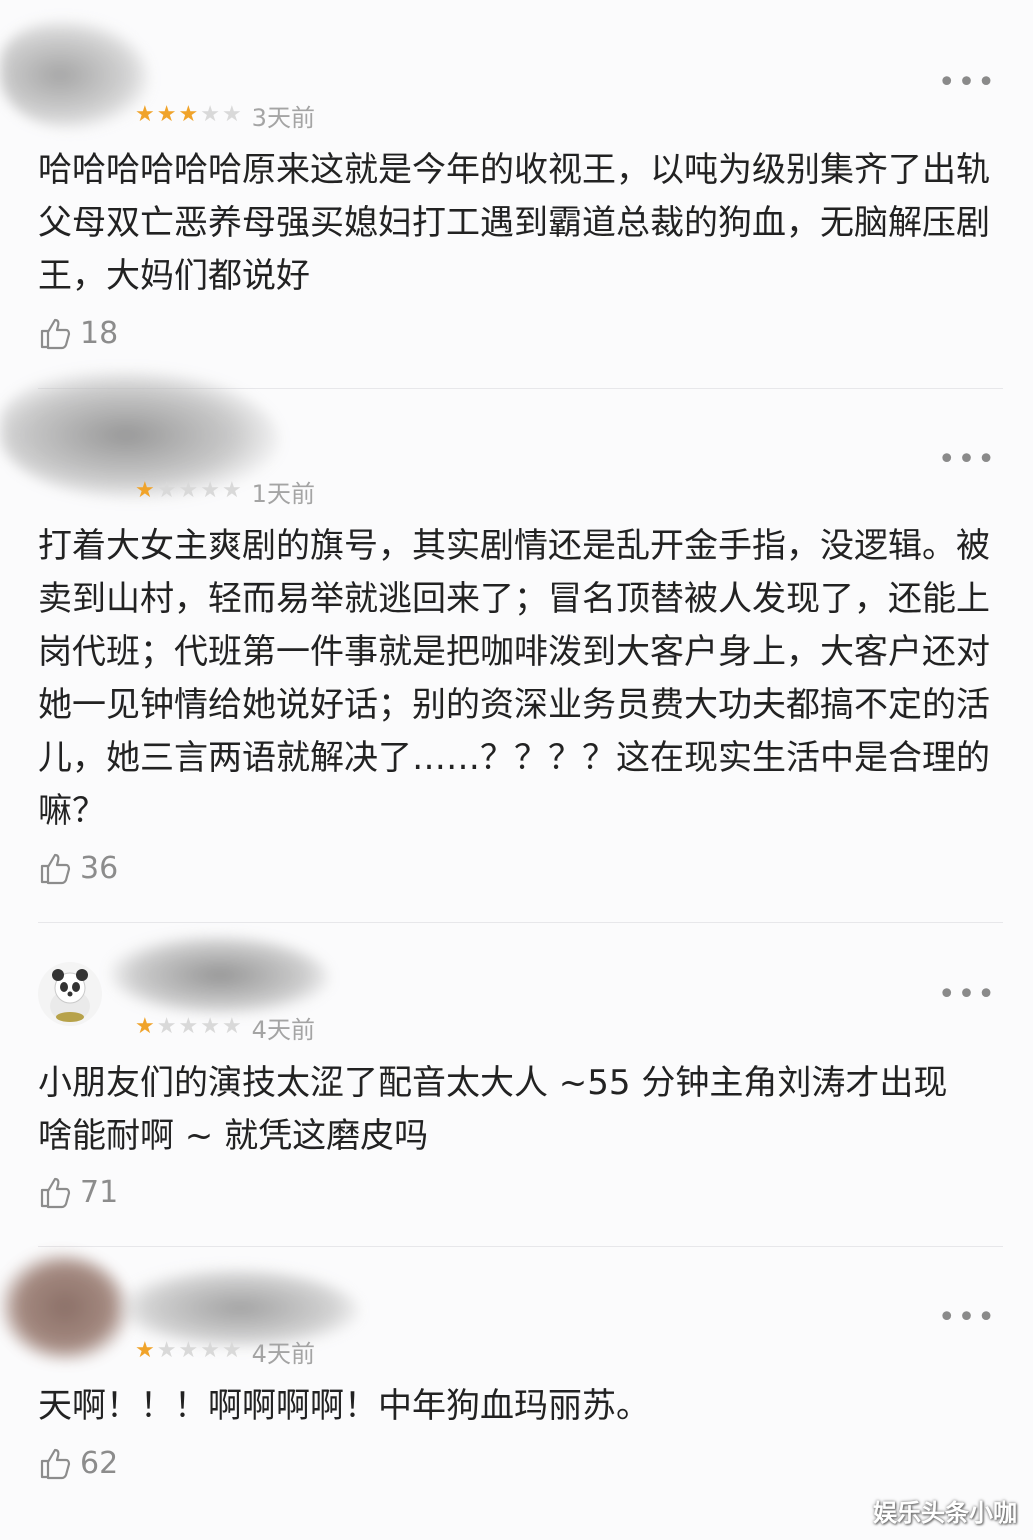 The image size is (1033, 1540). What do you see at coordinates (283, 1029) in the screenshot?
I see `comment-3-time: 4天前` at bounding box center [283, 1029].